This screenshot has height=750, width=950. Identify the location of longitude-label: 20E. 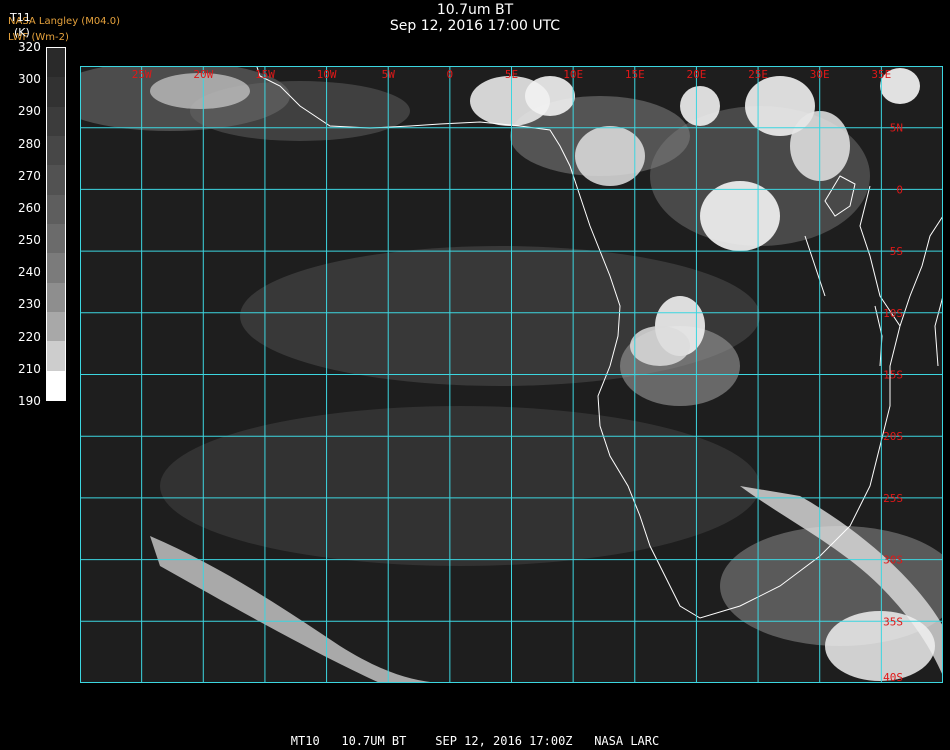
(696, 74).